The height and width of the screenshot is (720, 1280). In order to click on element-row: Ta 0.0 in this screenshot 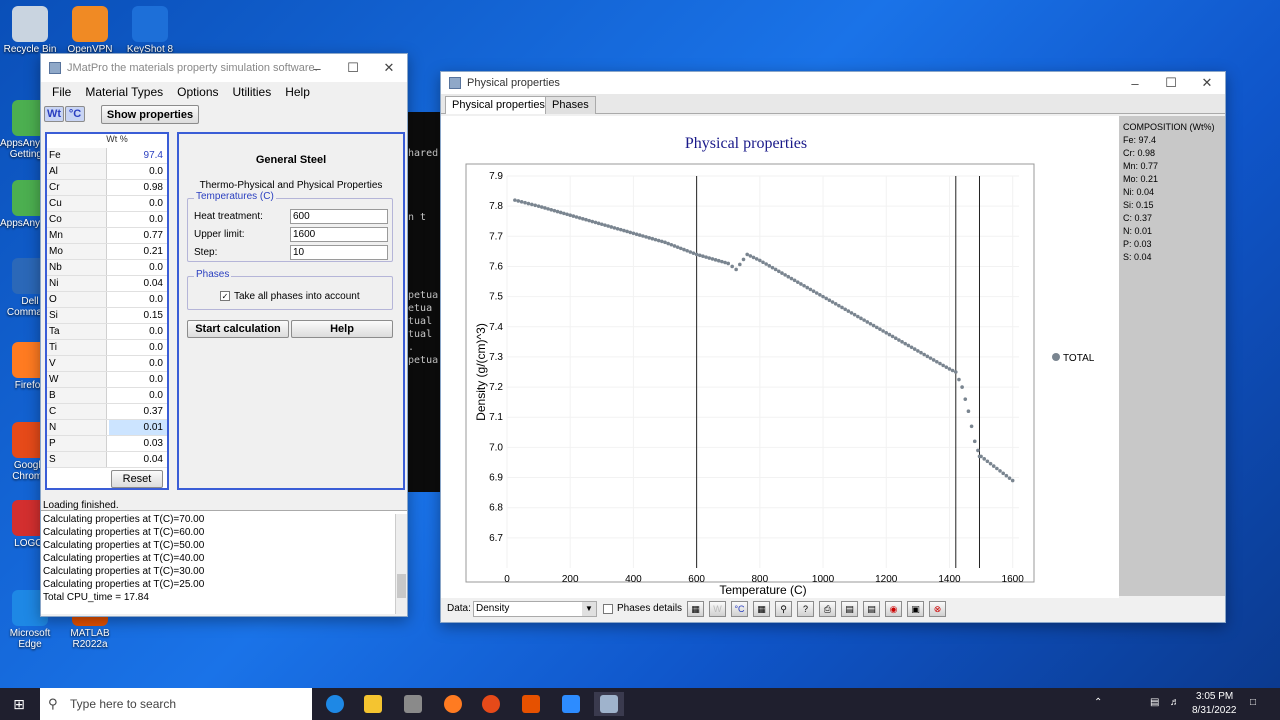, I will do `click(107, 332)`.